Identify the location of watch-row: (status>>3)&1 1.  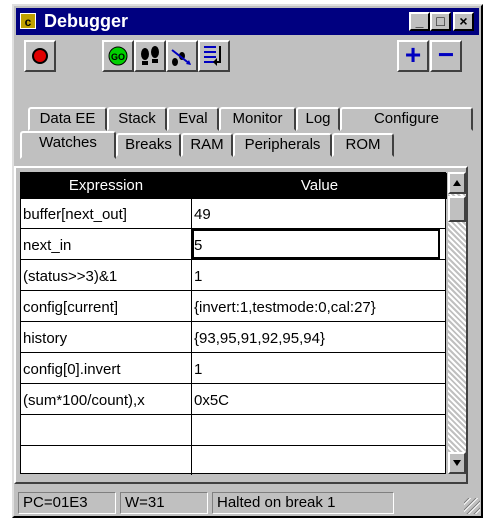
(233, 276).